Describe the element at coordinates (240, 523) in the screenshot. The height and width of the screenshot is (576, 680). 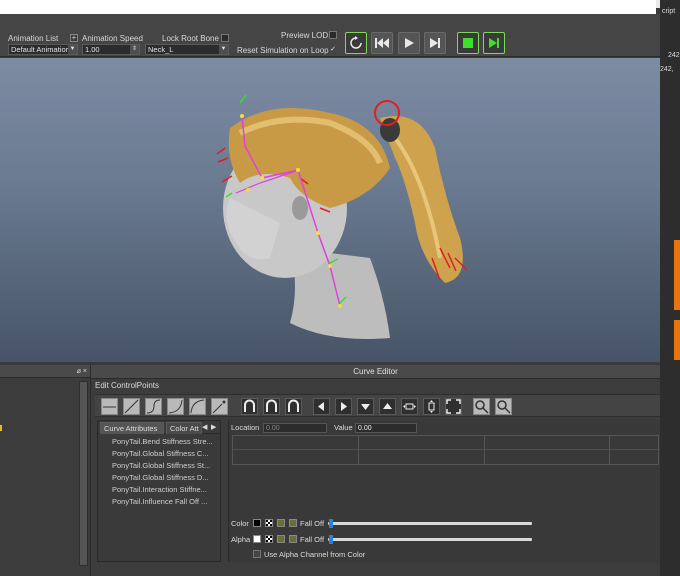
I see `color-label: Color` at that location.